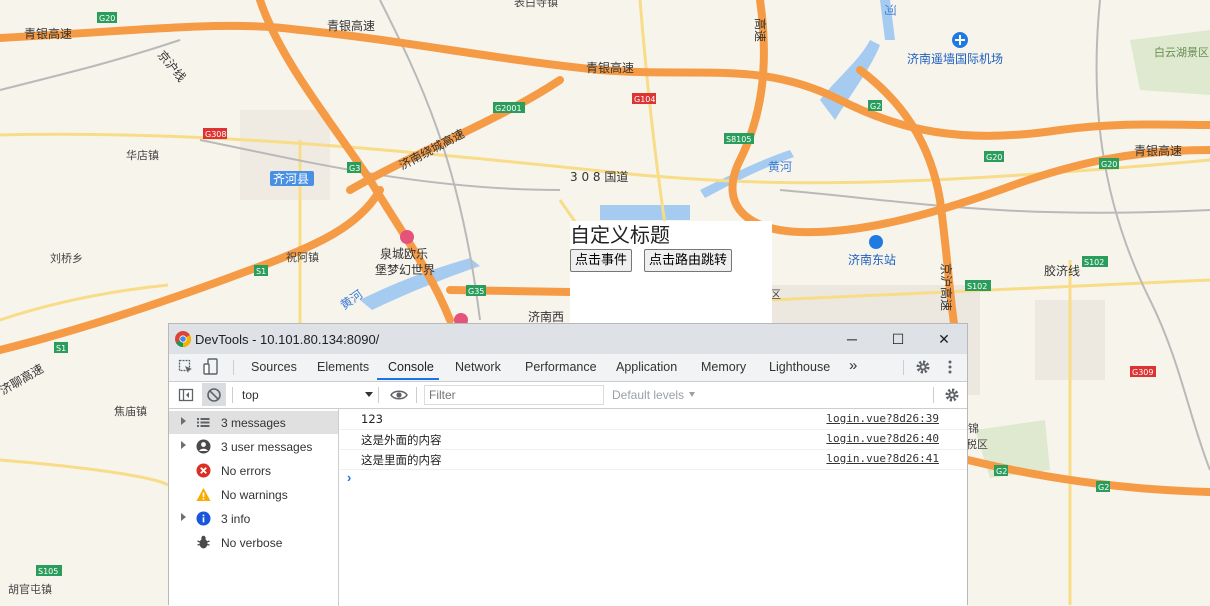 Image resolution: width=1210 pixels, height=606 pixels. I want to click on tab-memory: Memory, so click(723, 367).